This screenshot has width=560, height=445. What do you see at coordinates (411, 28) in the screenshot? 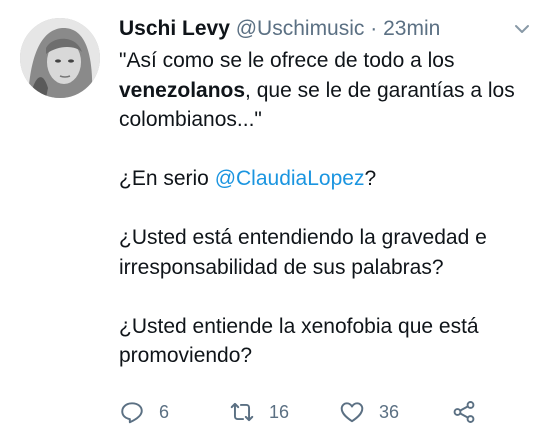
I see `timestamp: 23min` at bounding box center [411, 28].